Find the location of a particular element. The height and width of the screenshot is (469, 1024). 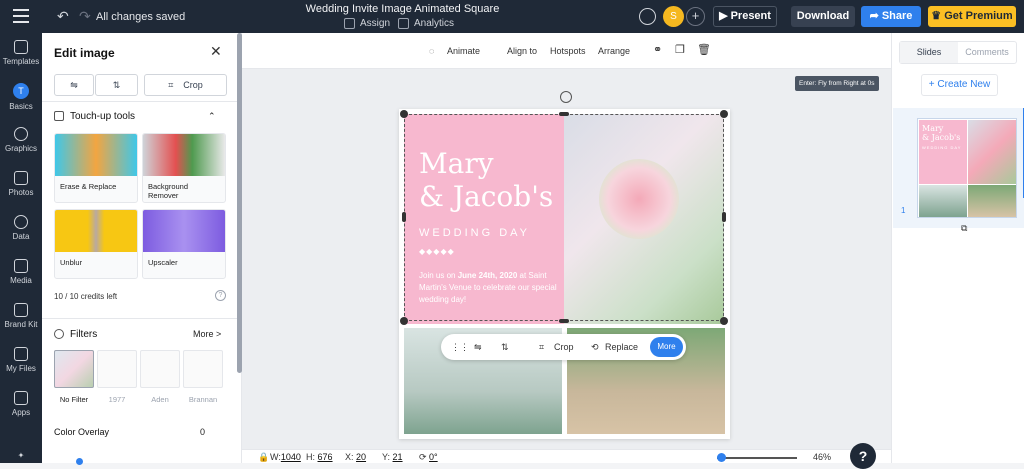

divider is located at coordinates (142, 101).